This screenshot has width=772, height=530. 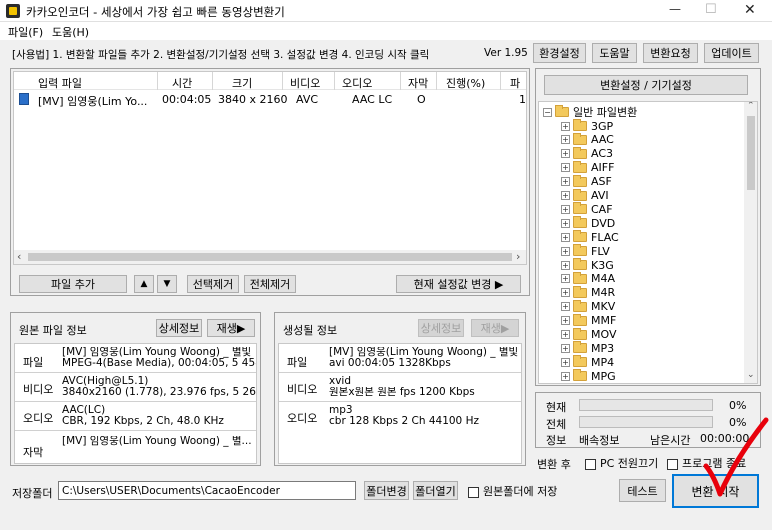 What do you see at coordinates (672, 464) in the screenshot?
I see `program-exit-checkbox` at bounding box center [672, 464].